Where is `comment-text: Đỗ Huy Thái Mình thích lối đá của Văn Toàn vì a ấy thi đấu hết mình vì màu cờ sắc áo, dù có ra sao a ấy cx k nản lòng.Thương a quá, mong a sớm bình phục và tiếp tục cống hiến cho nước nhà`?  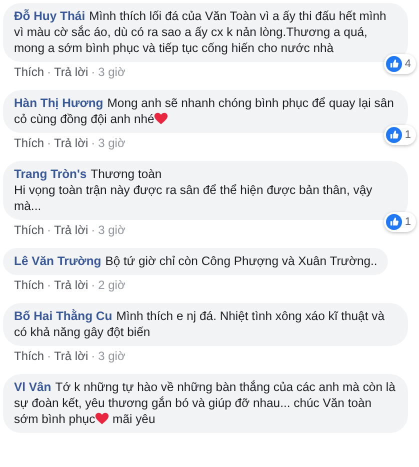 comment-text: Đỗ Huy Thái Mình thích lối đá của Văn Toàn vì a ấy thi đấu hết mình vì màu cờ sắc áo, dù có ra sao a ấy cx k nản lòng.Thương a quá, mong a sớm bình phục và tiếp tục cống hiến cho nước nhà is located at coordinates (201, 32).